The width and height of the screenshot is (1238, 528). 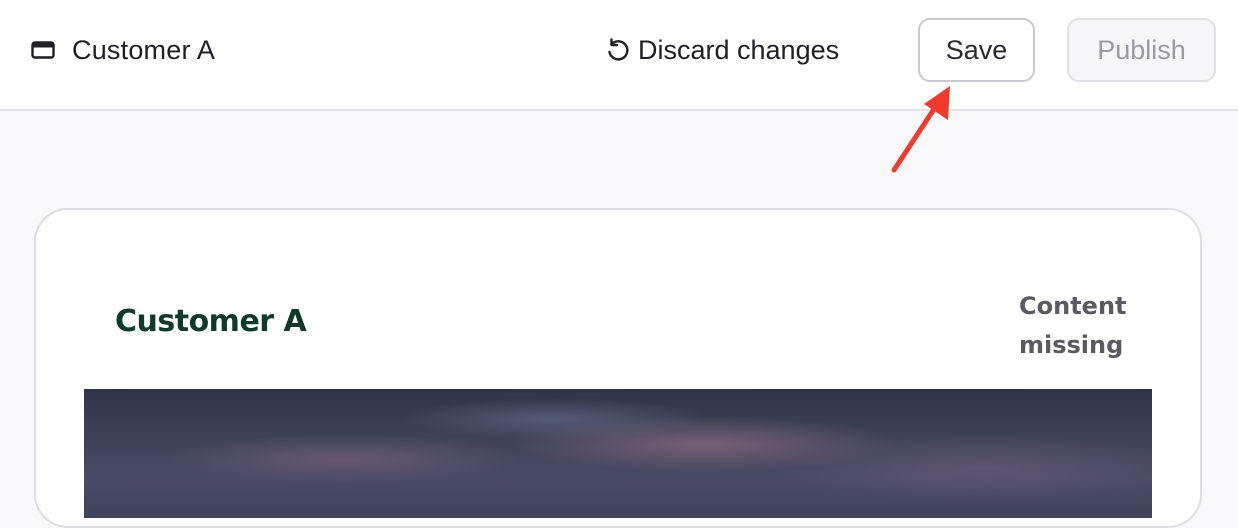 What do you see at coordinates (976, 50) in the screenshot?
I see `save-button: Save` at bounding box center [976, 50].